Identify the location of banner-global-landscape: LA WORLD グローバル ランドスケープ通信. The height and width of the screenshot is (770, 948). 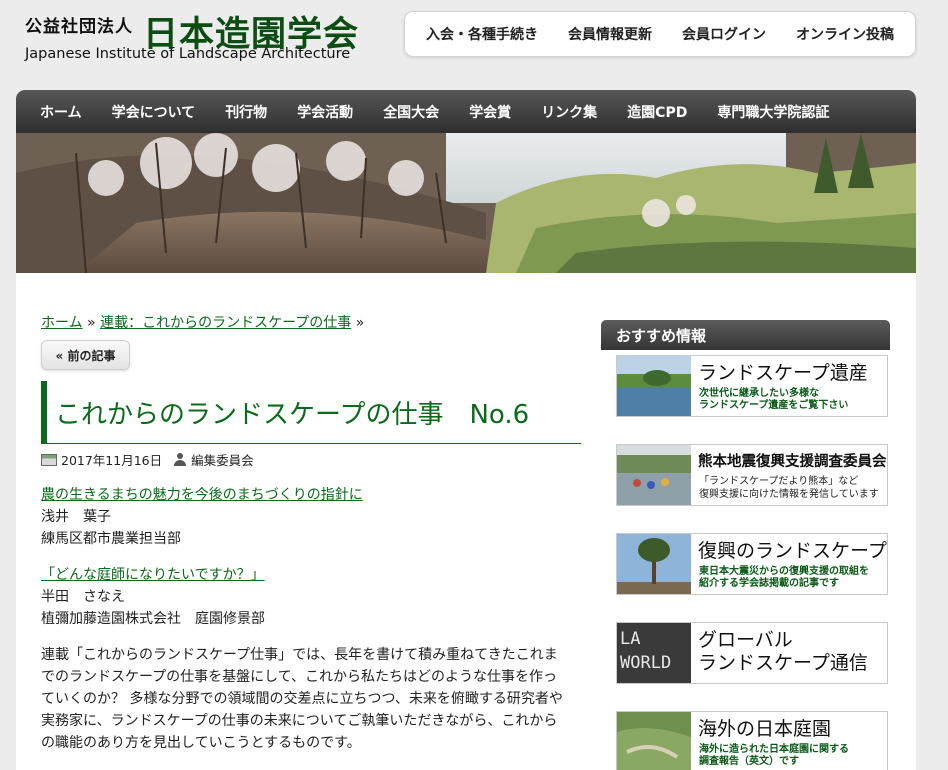
(752, 653).